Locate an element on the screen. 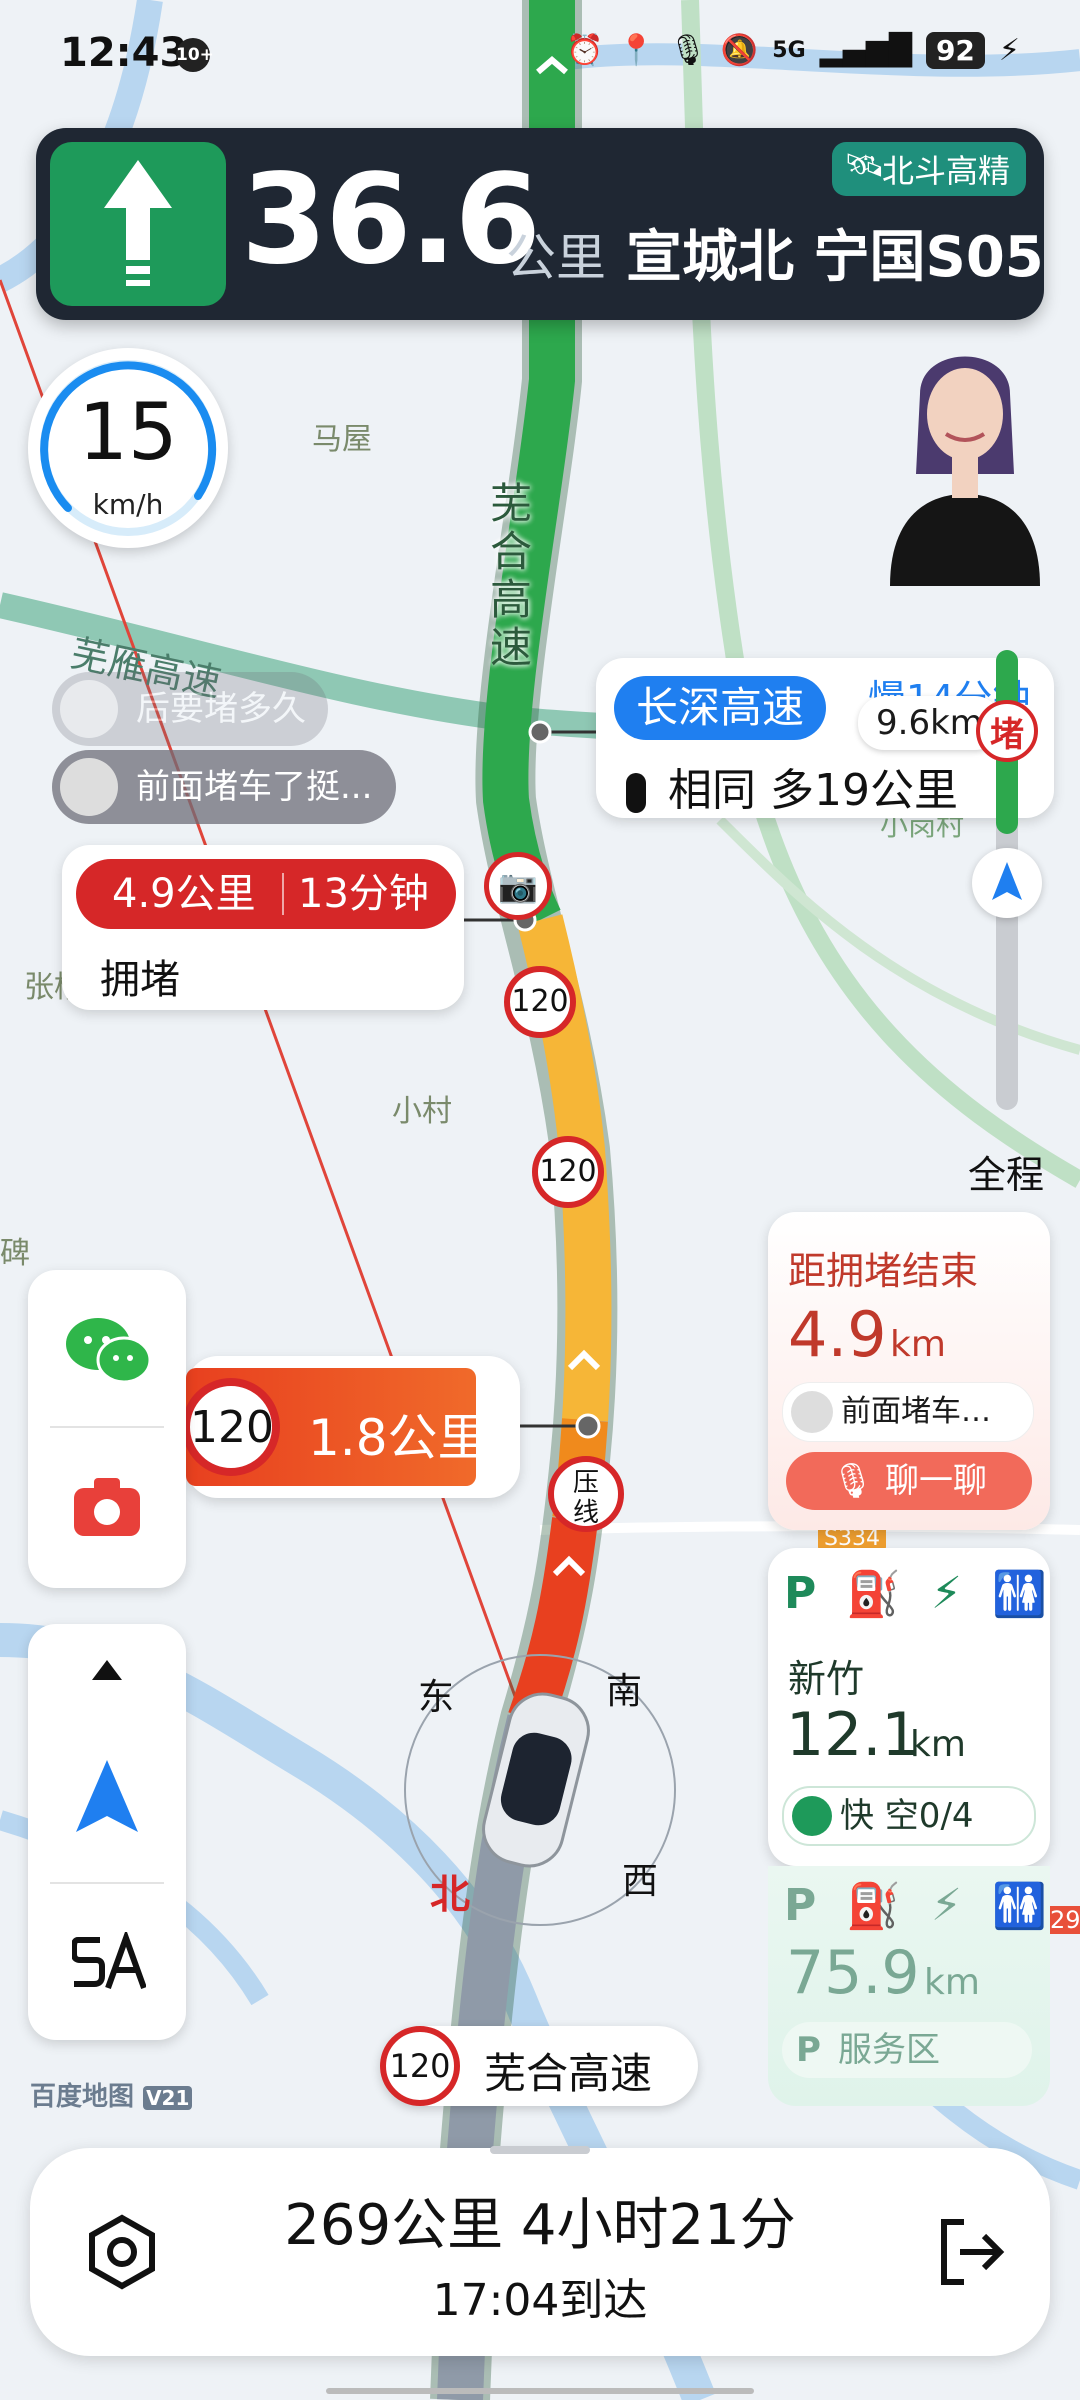 Image resolution: width=1080 pixels, height=2400 pixels. speedometer: 15 km/h is located at coordinates (128, 448).